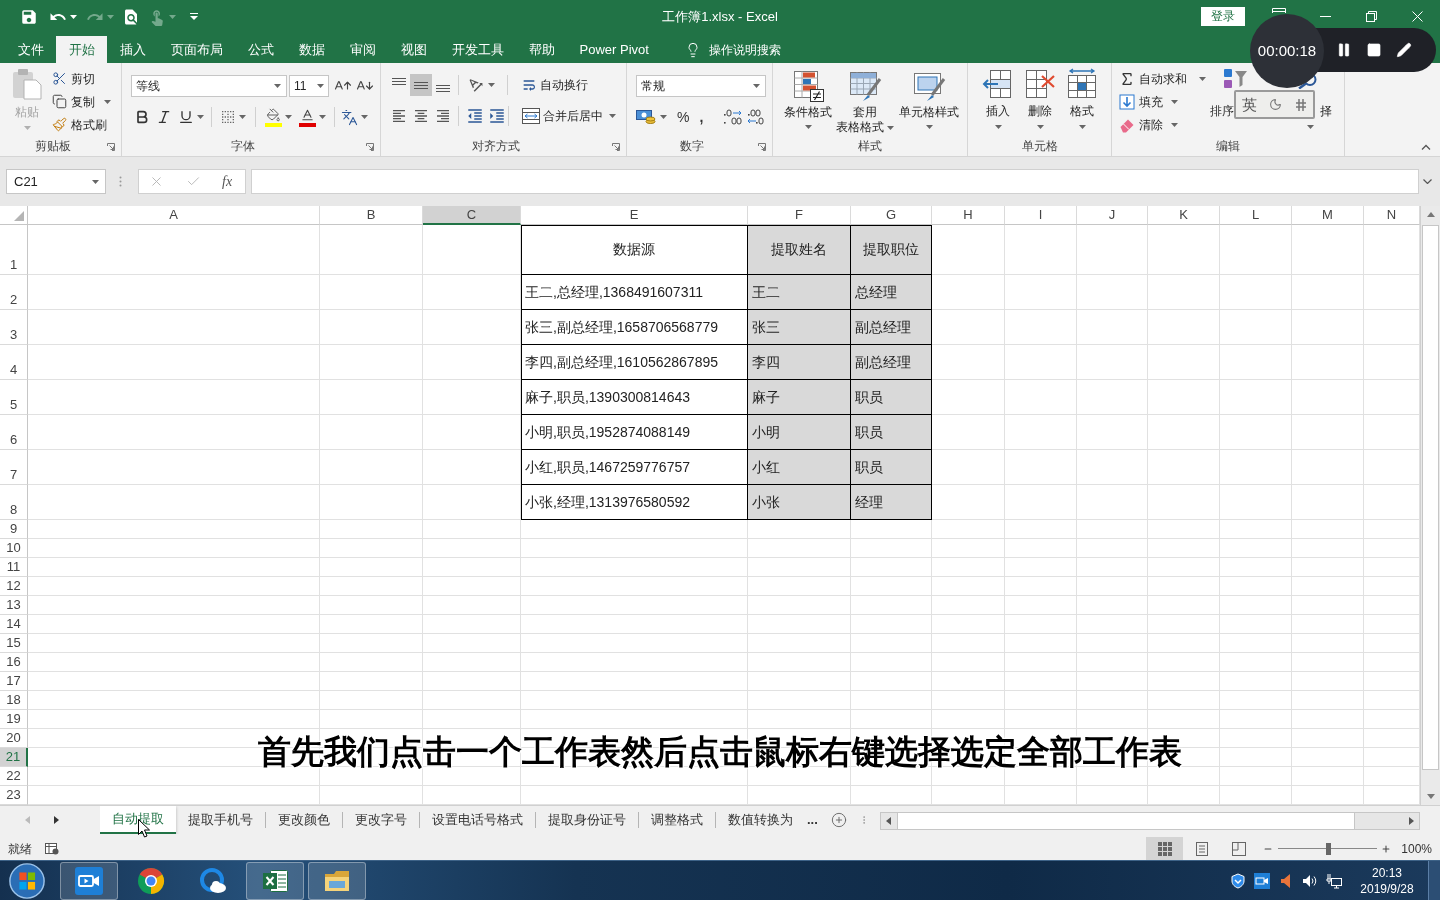  I want to click on underline-icon, so click(186, 117).